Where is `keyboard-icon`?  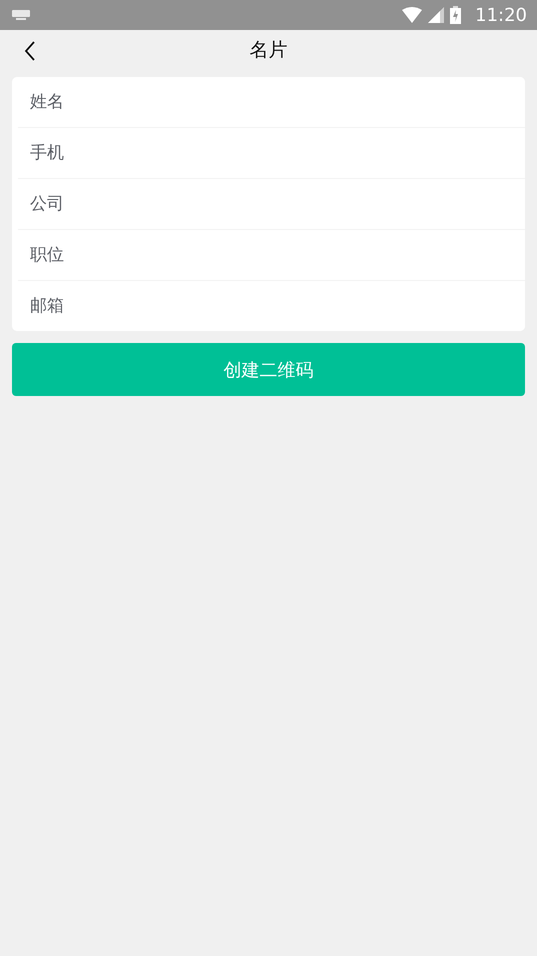 keyboard-icon is located at coordinates (21, 15).